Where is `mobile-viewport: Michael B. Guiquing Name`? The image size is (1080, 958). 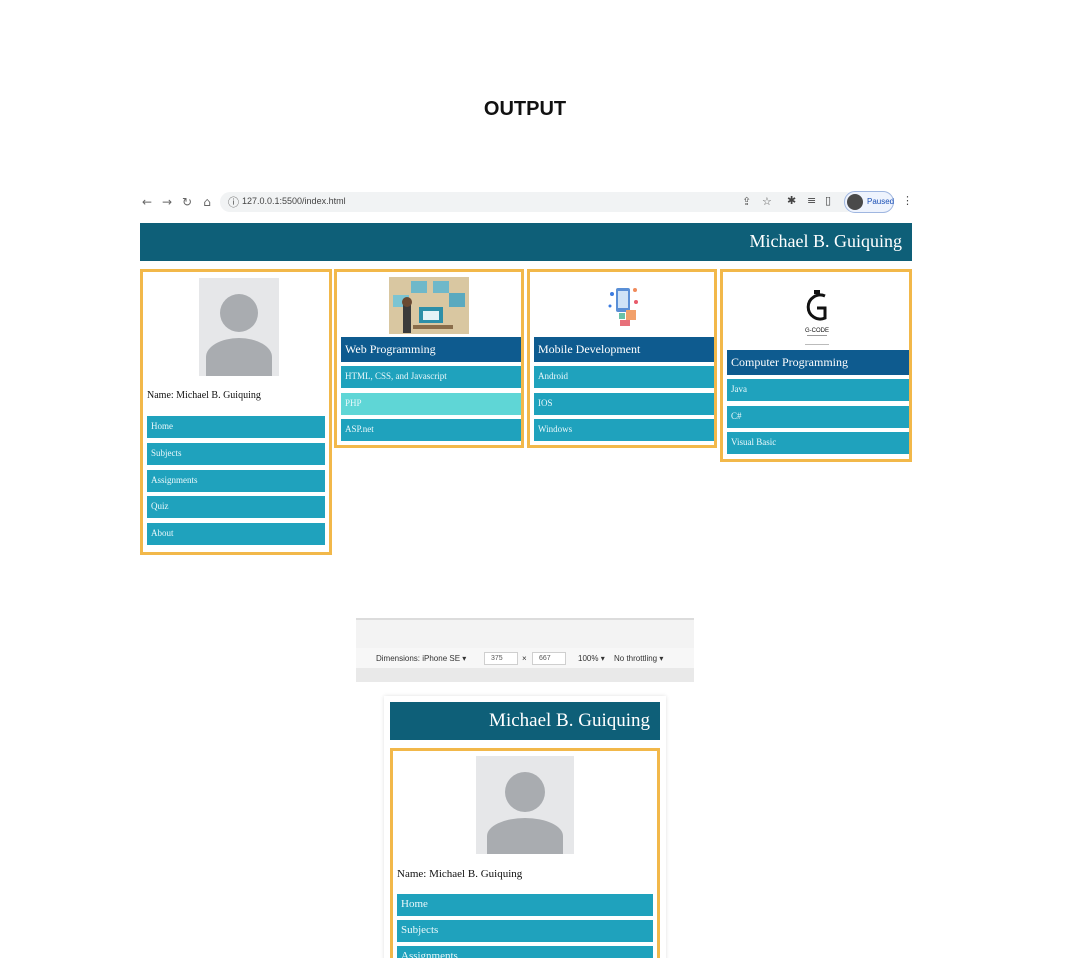 mobile-viewport: Michael B. Guiquing Name is located at coordinates (525, 827).